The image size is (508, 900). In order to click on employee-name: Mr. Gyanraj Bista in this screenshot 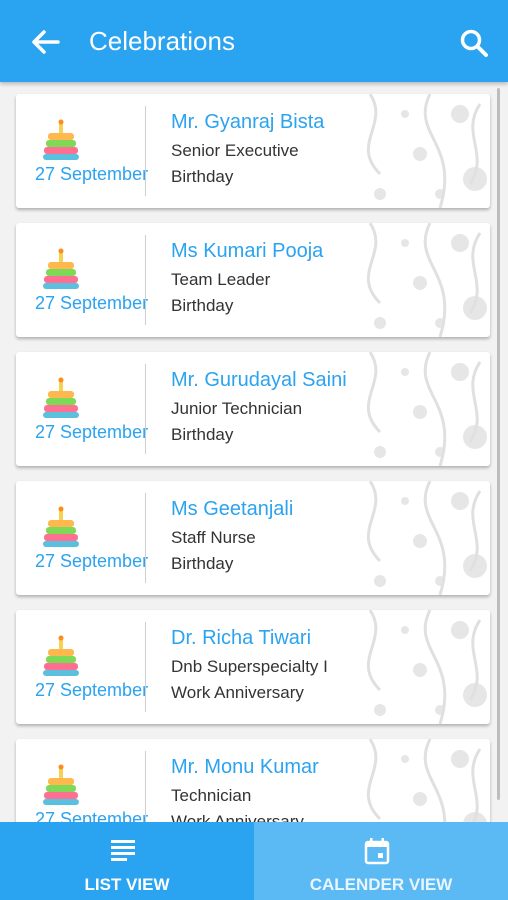, I will do `click(248, 122)`.